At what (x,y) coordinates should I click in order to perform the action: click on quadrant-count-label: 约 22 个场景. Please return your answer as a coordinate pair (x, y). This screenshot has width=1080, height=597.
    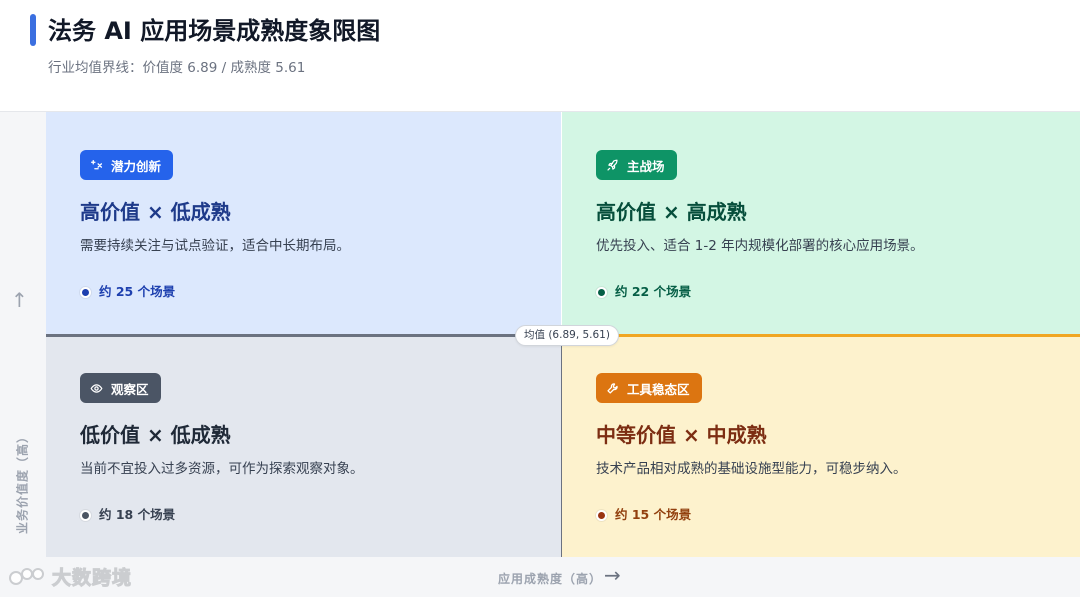
    Looking at the image, I should click on (653, 291).